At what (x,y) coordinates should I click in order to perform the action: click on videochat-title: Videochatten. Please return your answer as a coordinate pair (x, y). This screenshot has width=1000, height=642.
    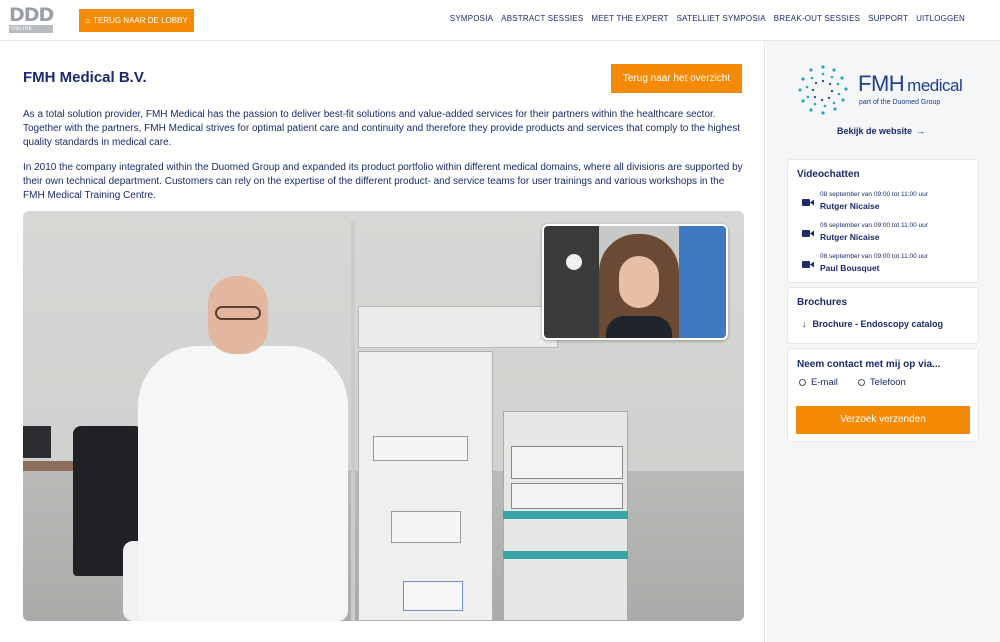
    Looking at the image, I should click on (828, 174).